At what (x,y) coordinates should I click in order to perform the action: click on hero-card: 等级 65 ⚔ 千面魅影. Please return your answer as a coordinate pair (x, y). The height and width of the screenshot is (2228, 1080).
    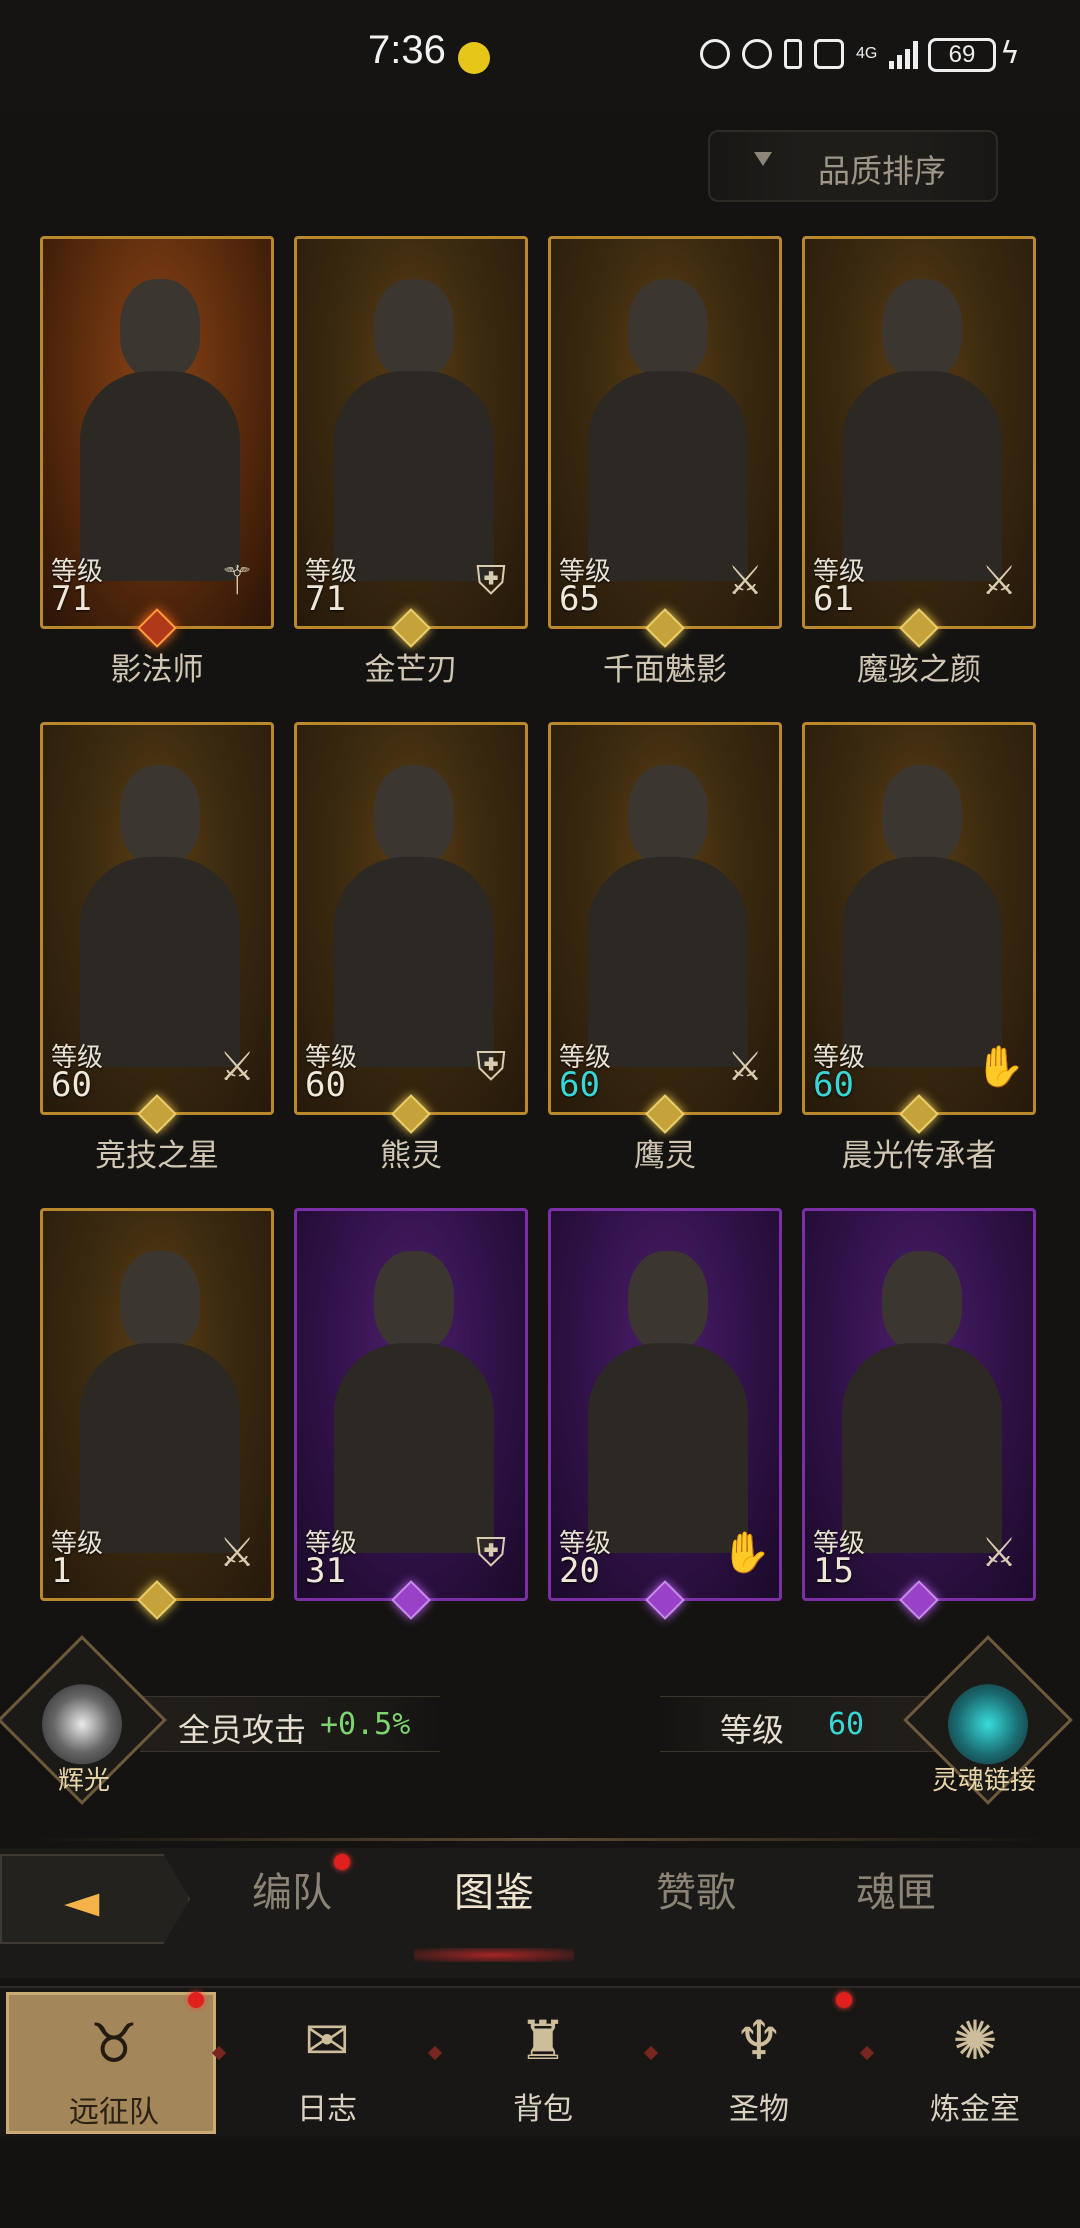
    Looking at the image, I should click on (665, 462).